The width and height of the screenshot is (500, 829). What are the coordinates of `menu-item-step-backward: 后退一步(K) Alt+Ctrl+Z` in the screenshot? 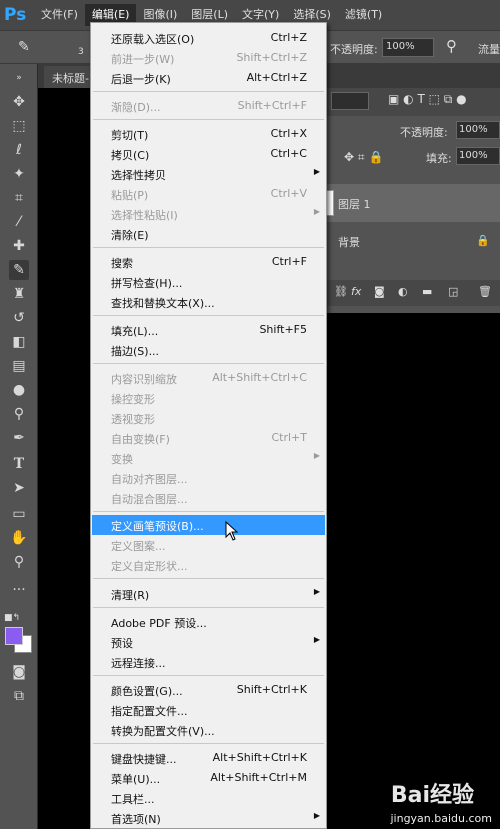 It's located at (208, 78).